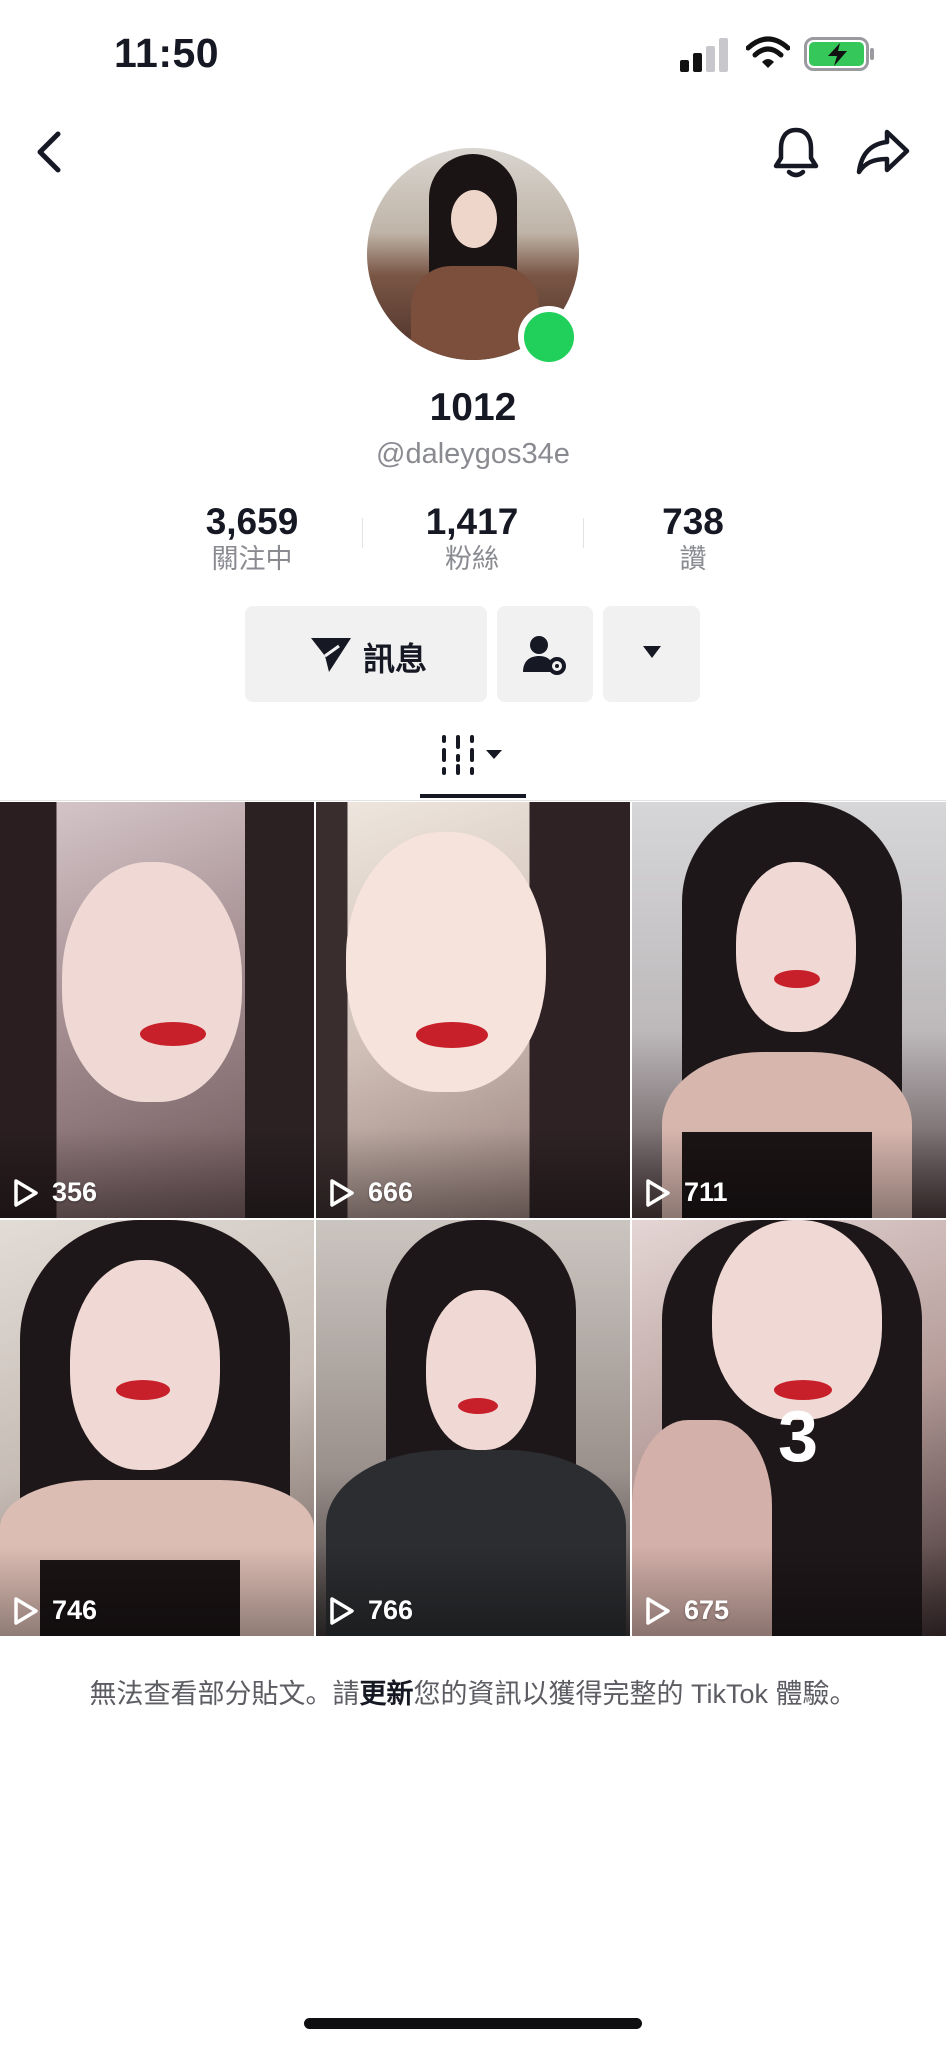 The width and height of the screenshot is (946, 2046). I want to click on stat-likes-value: 738, so click(693, 521).